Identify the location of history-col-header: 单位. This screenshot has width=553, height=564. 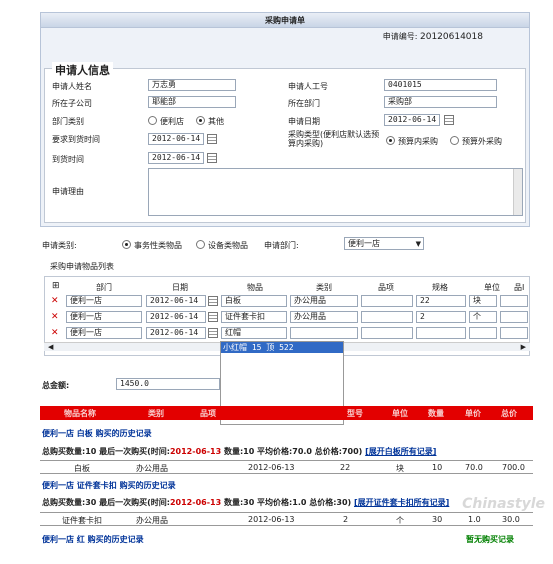
(400, 413).